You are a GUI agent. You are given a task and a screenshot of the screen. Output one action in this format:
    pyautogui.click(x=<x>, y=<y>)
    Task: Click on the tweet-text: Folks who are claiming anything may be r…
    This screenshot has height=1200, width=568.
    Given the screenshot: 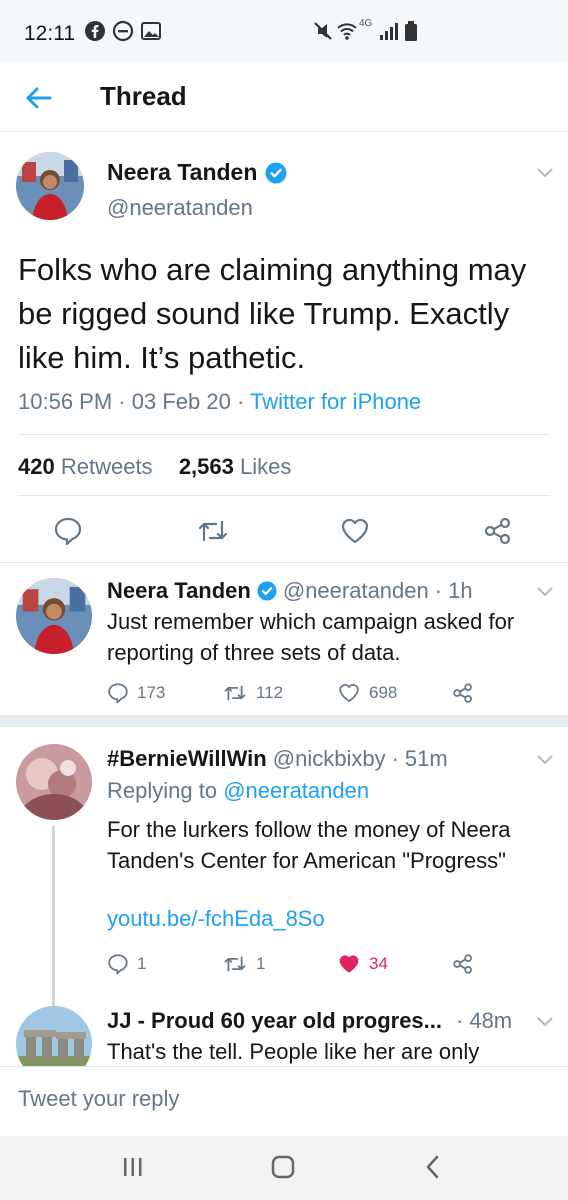 What is the action you would take?
    pyautogui.click(x=272, y=313)
    